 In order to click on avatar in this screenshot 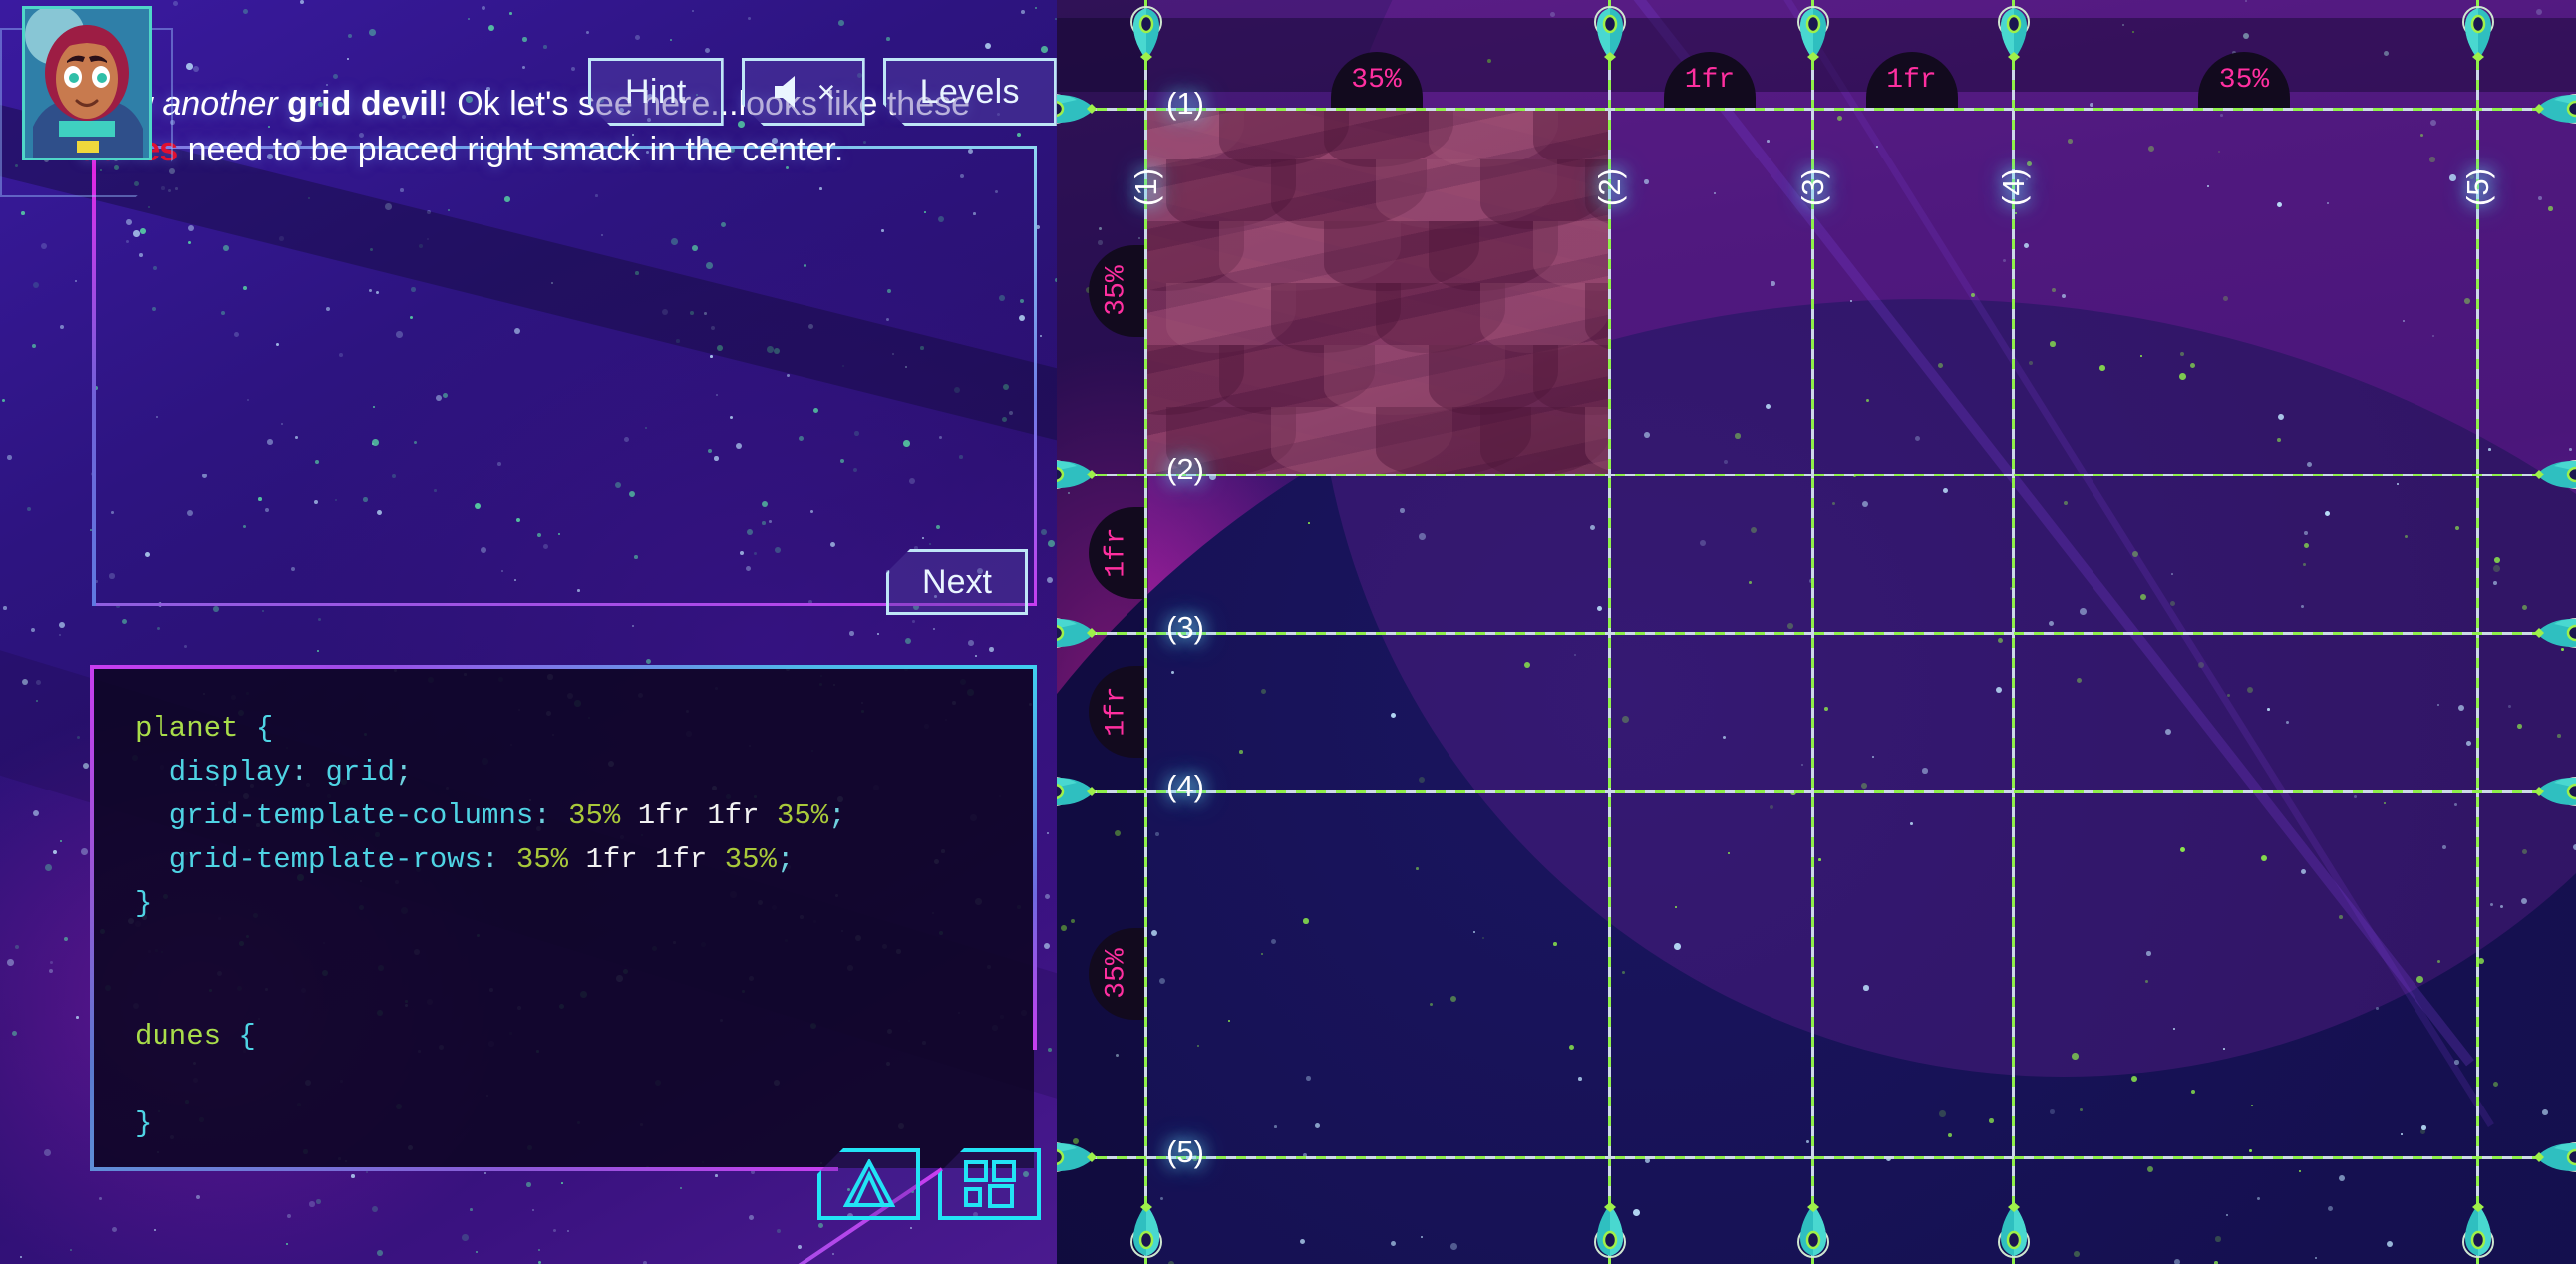, I will do `click(86, 101)`.